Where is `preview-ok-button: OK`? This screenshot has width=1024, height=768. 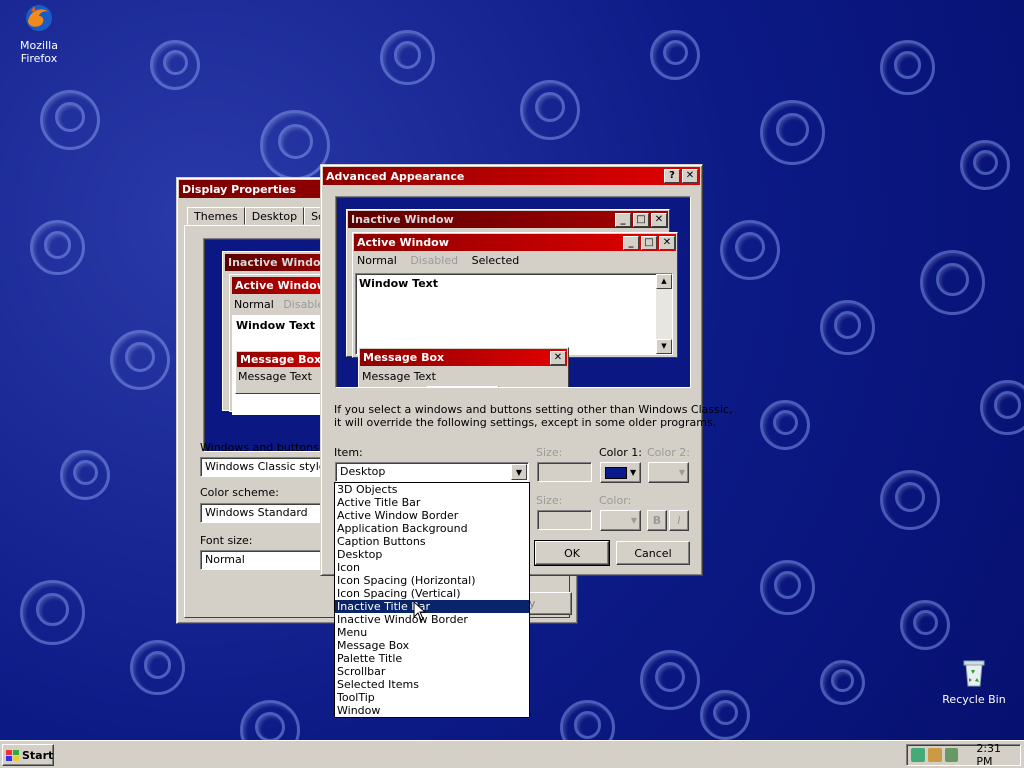 preview-ok-button: OK is located at coordinates (463, 386).